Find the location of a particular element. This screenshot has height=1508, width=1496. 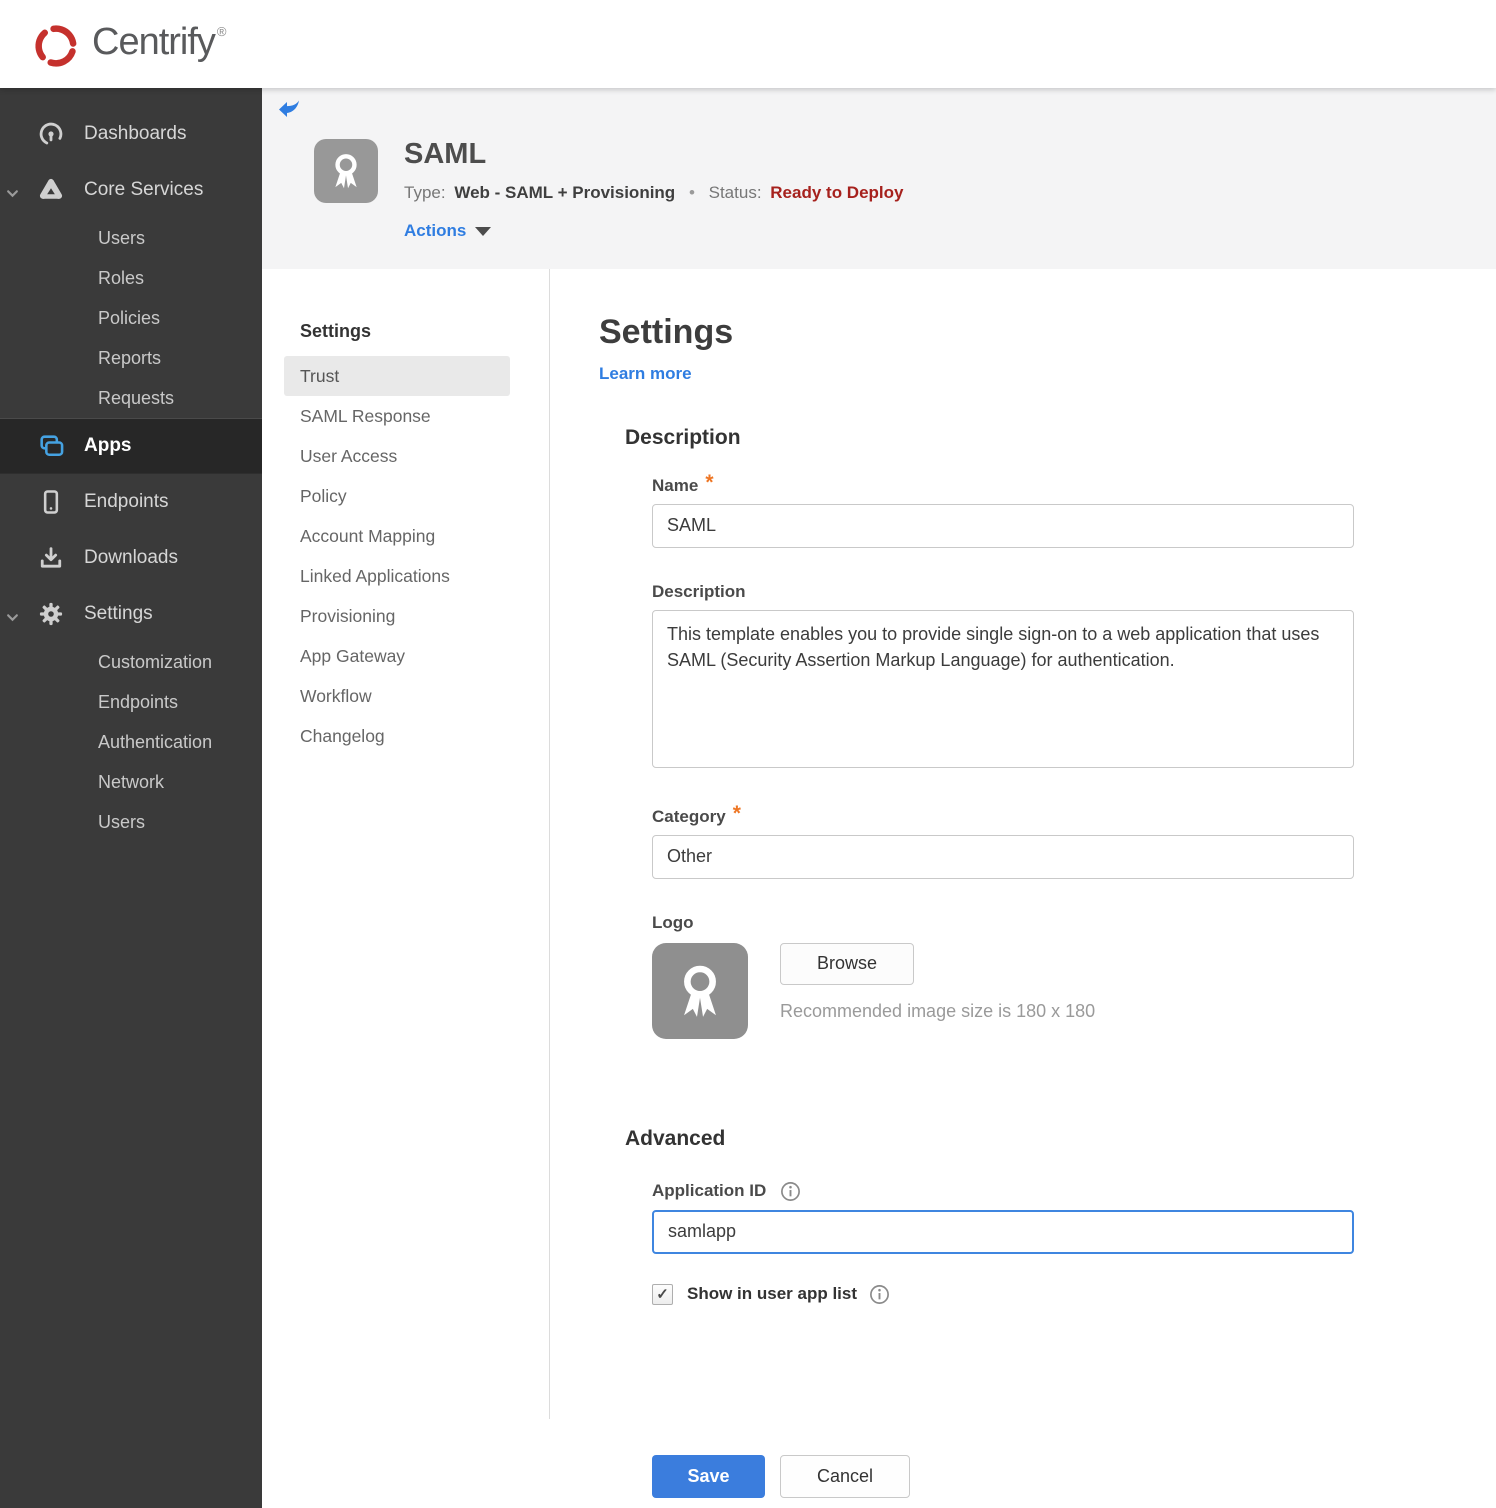

page-title: Settings is located at coordinates (666, 331).